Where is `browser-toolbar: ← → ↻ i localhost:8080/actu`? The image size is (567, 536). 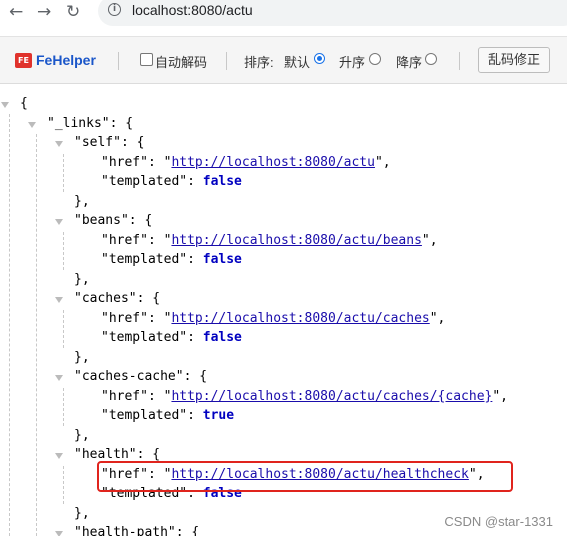 browser-toolbar: ← → ↻ i localhost:8080/actu is located at coordinates (283, 13).